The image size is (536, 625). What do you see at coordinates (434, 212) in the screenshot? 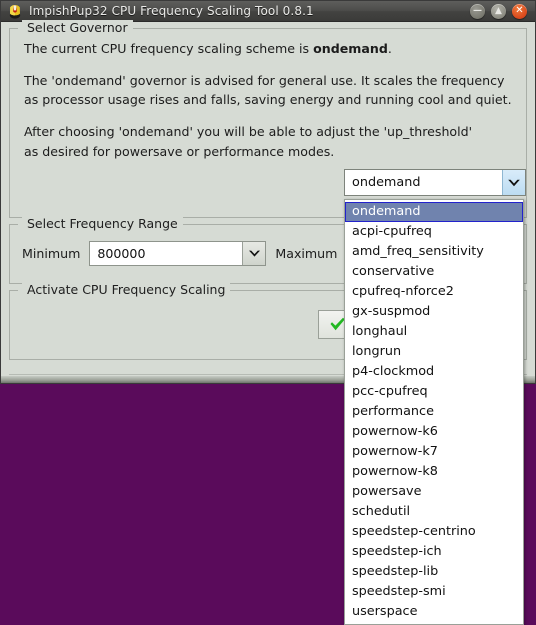
I see `governor-option: ondemand` at bounding box center [434, 212].